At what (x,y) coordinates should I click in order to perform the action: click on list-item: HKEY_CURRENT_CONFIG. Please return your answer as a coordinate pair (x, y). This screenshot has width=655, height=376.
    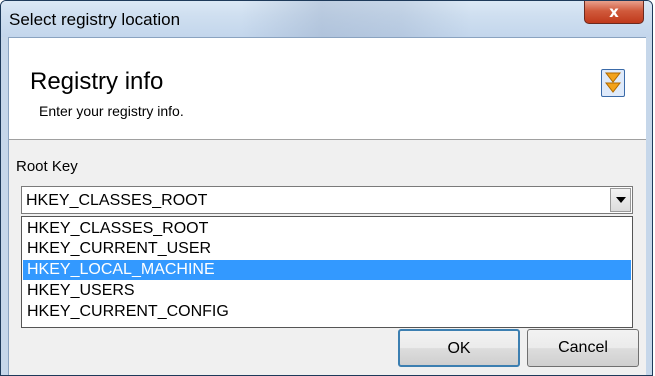
    Looking at the image, I should click on (327, 312).